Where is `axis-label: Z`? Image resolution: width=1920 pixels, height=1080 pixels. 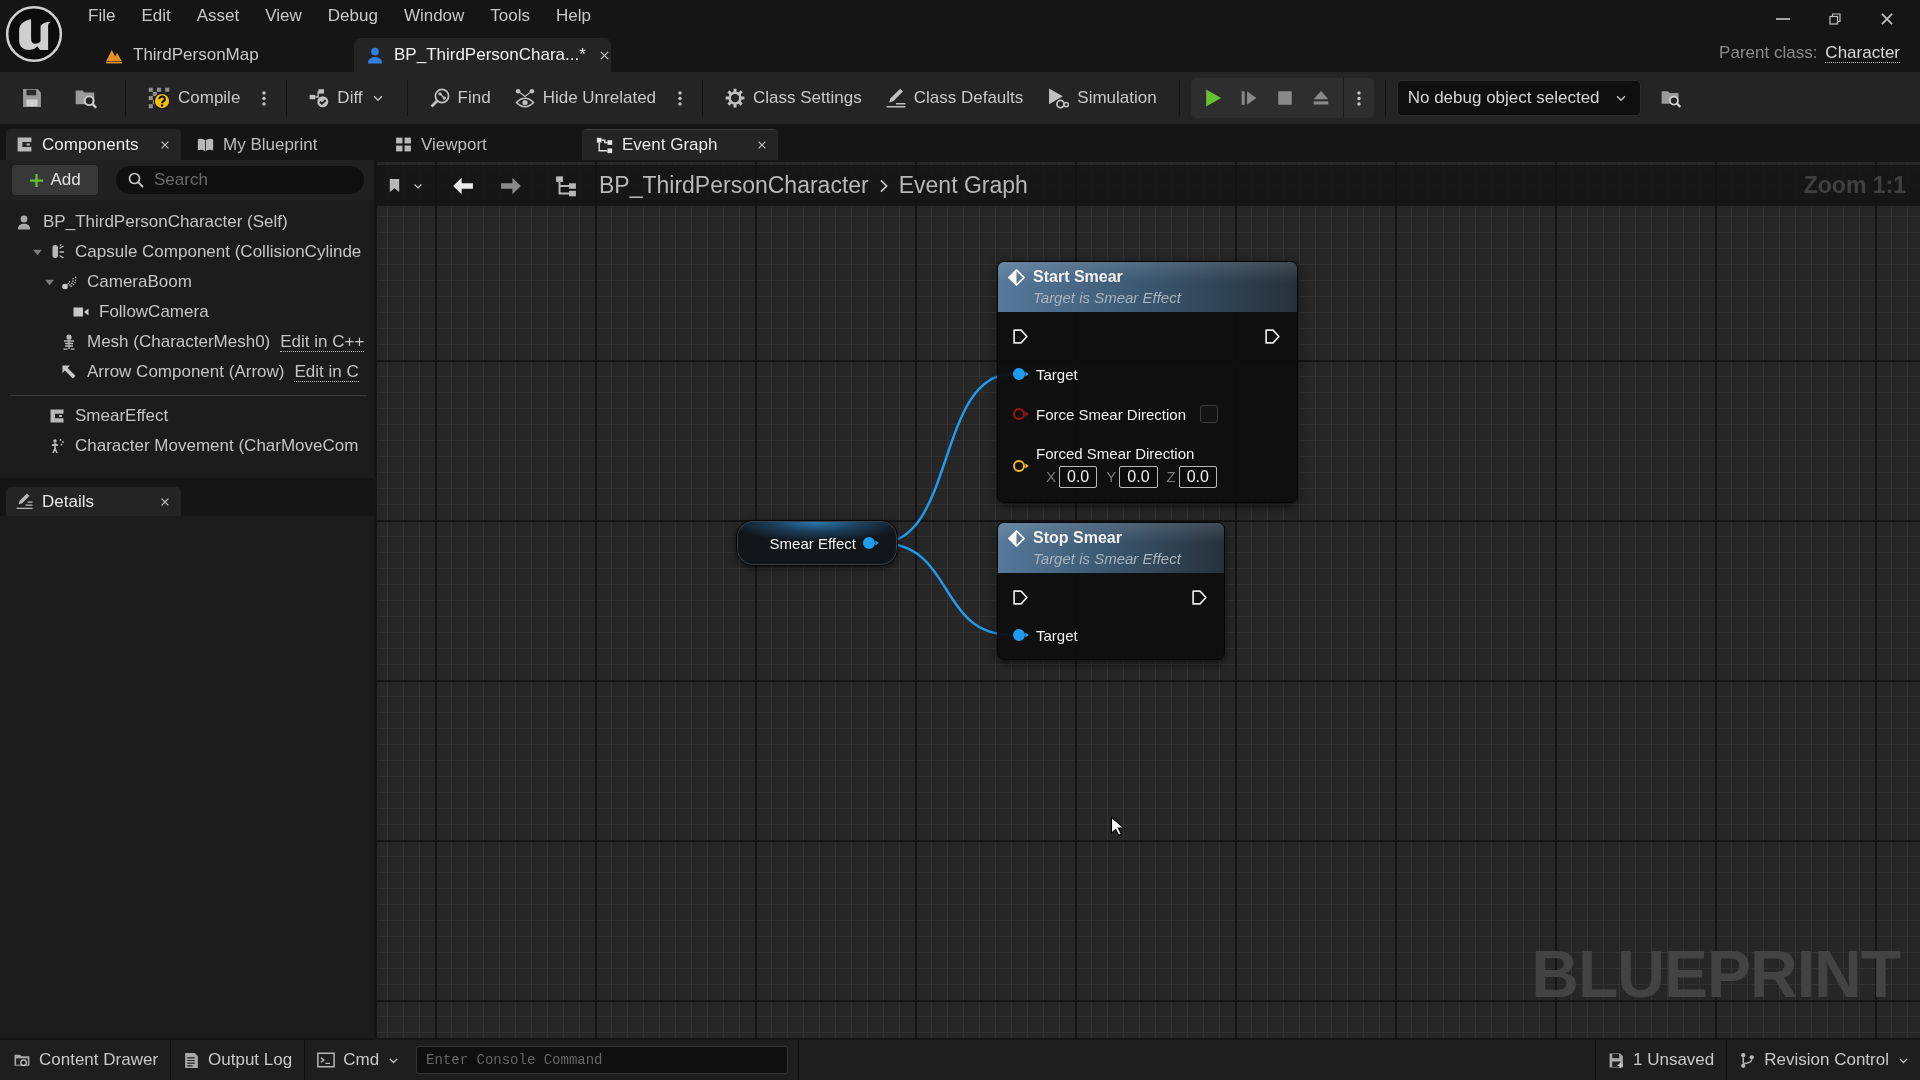
axis-label: Z is located at coordinates (1171, 476).